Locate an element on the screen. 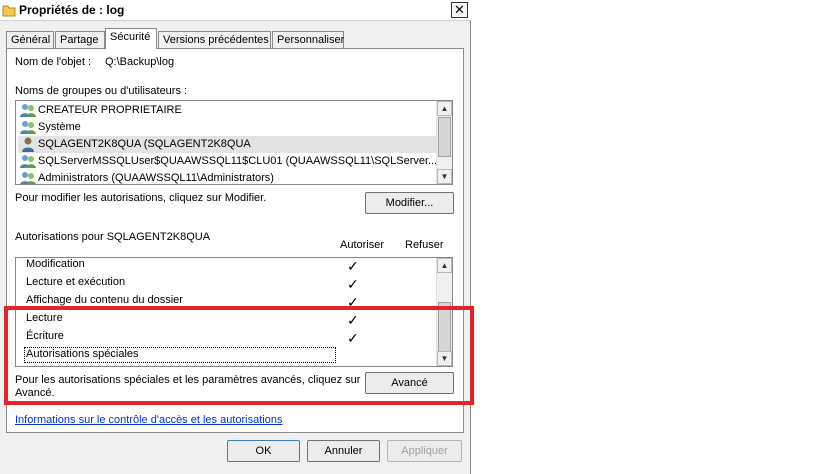 This screenshot has width=819, height=474. user-icon is located at coordinates (28, 144).